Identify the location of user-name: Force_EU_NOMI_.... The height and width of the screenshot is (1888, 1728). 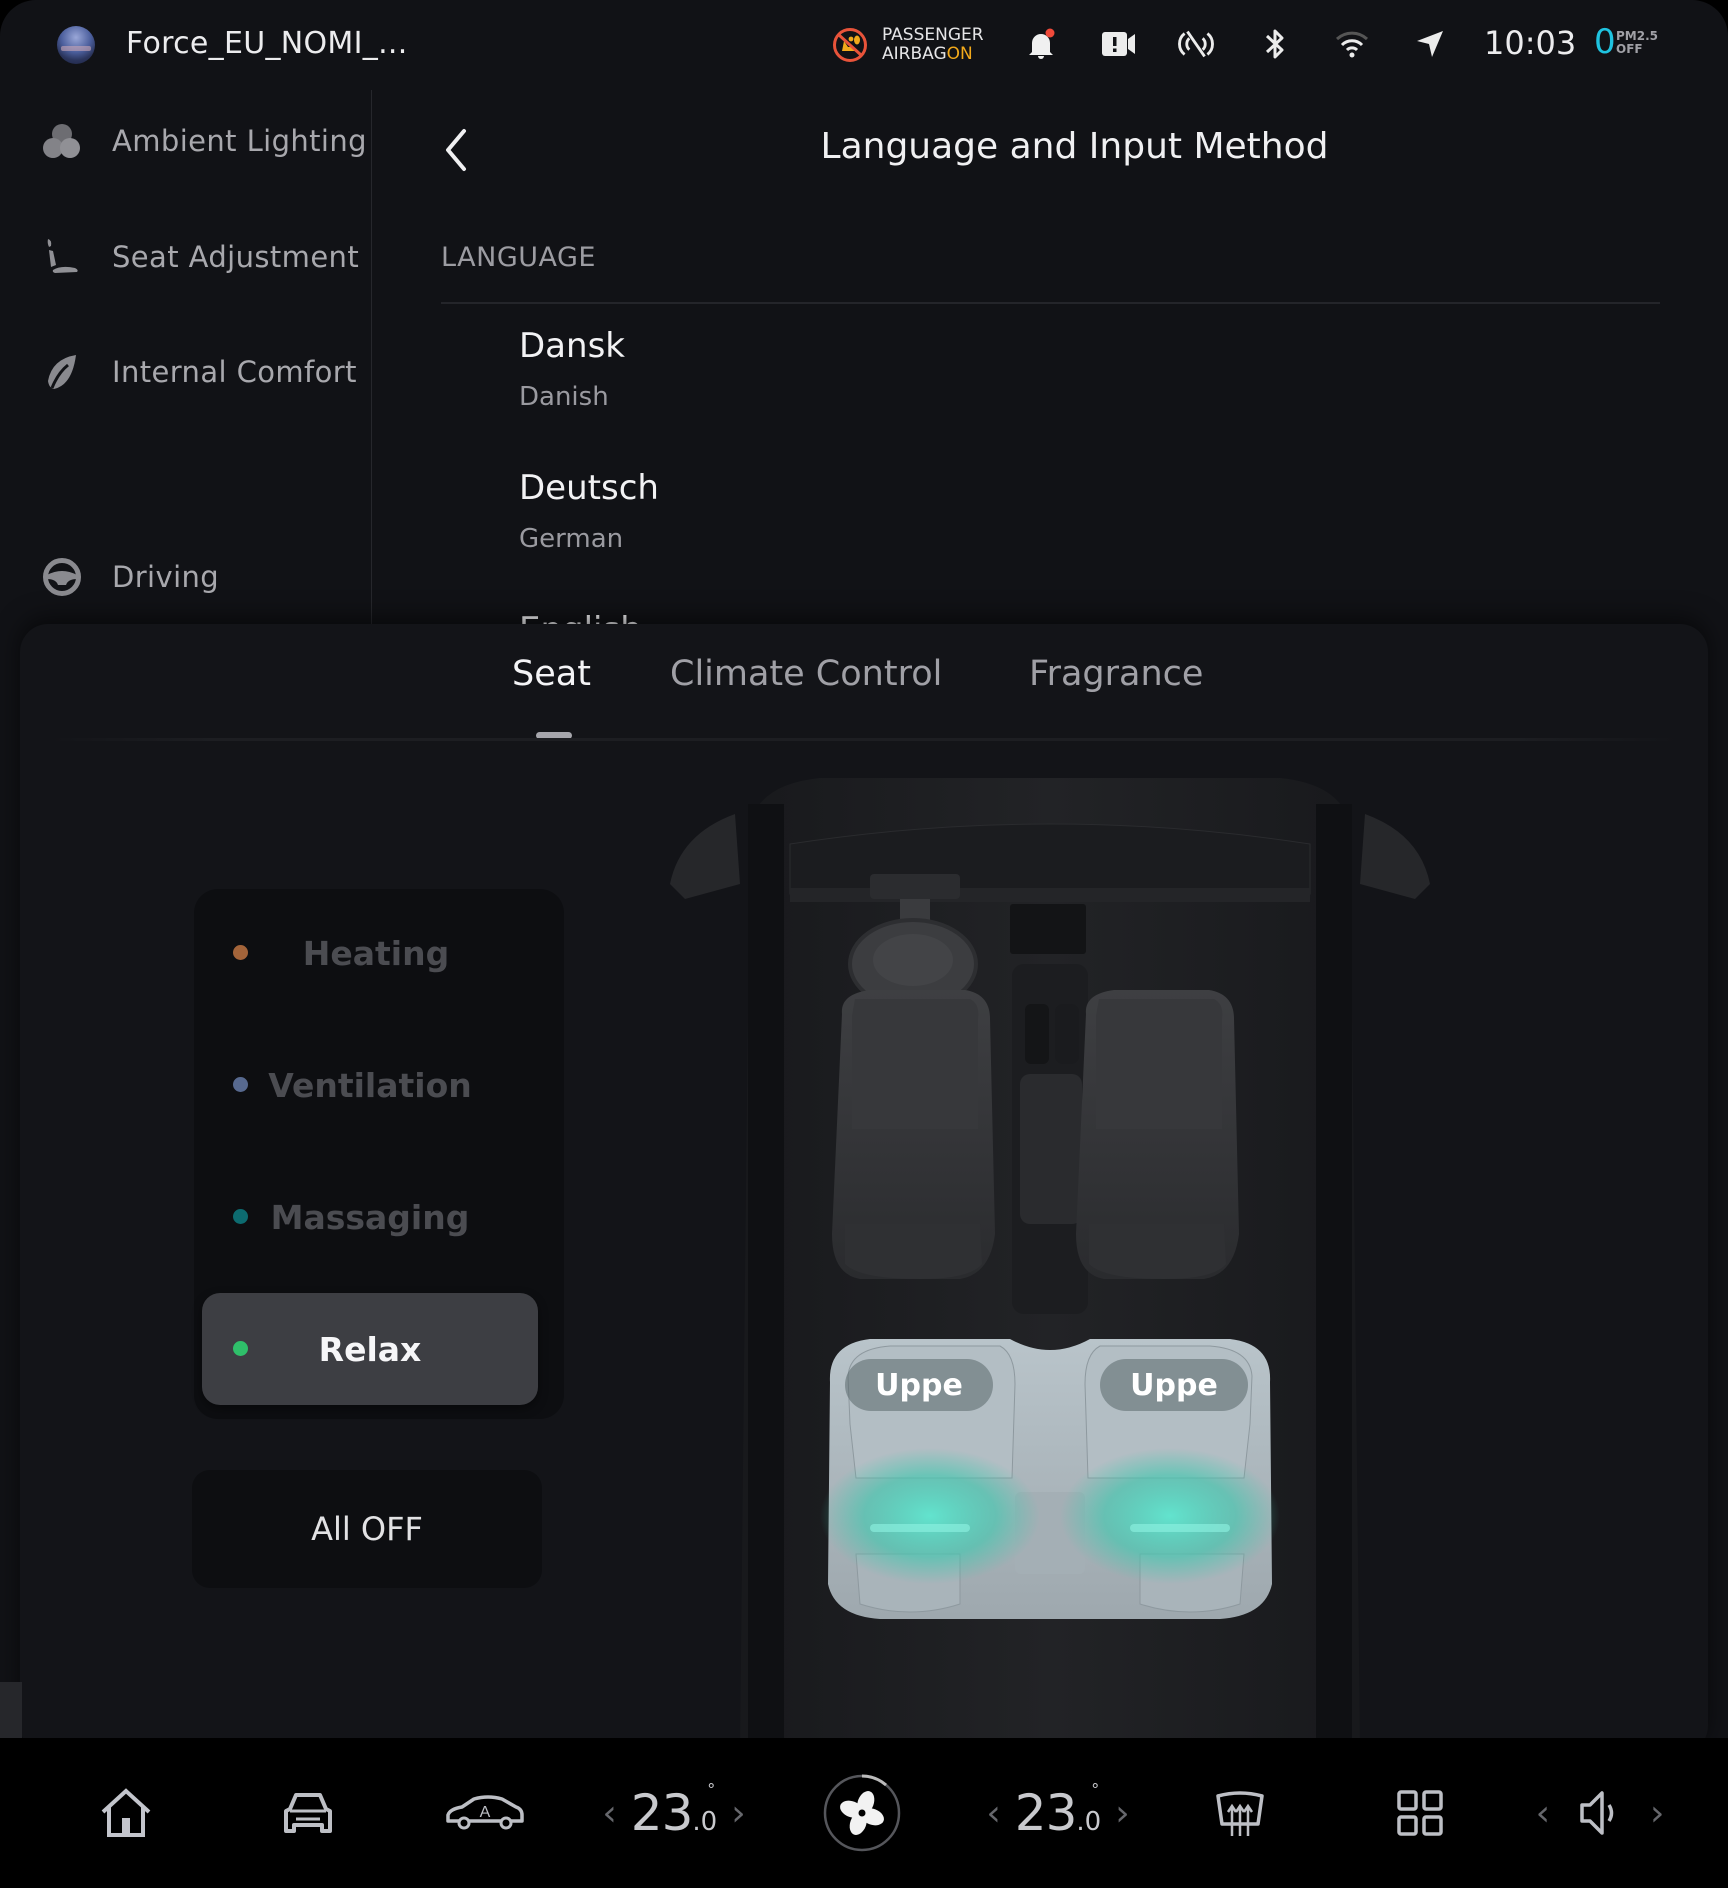
(267, 43).